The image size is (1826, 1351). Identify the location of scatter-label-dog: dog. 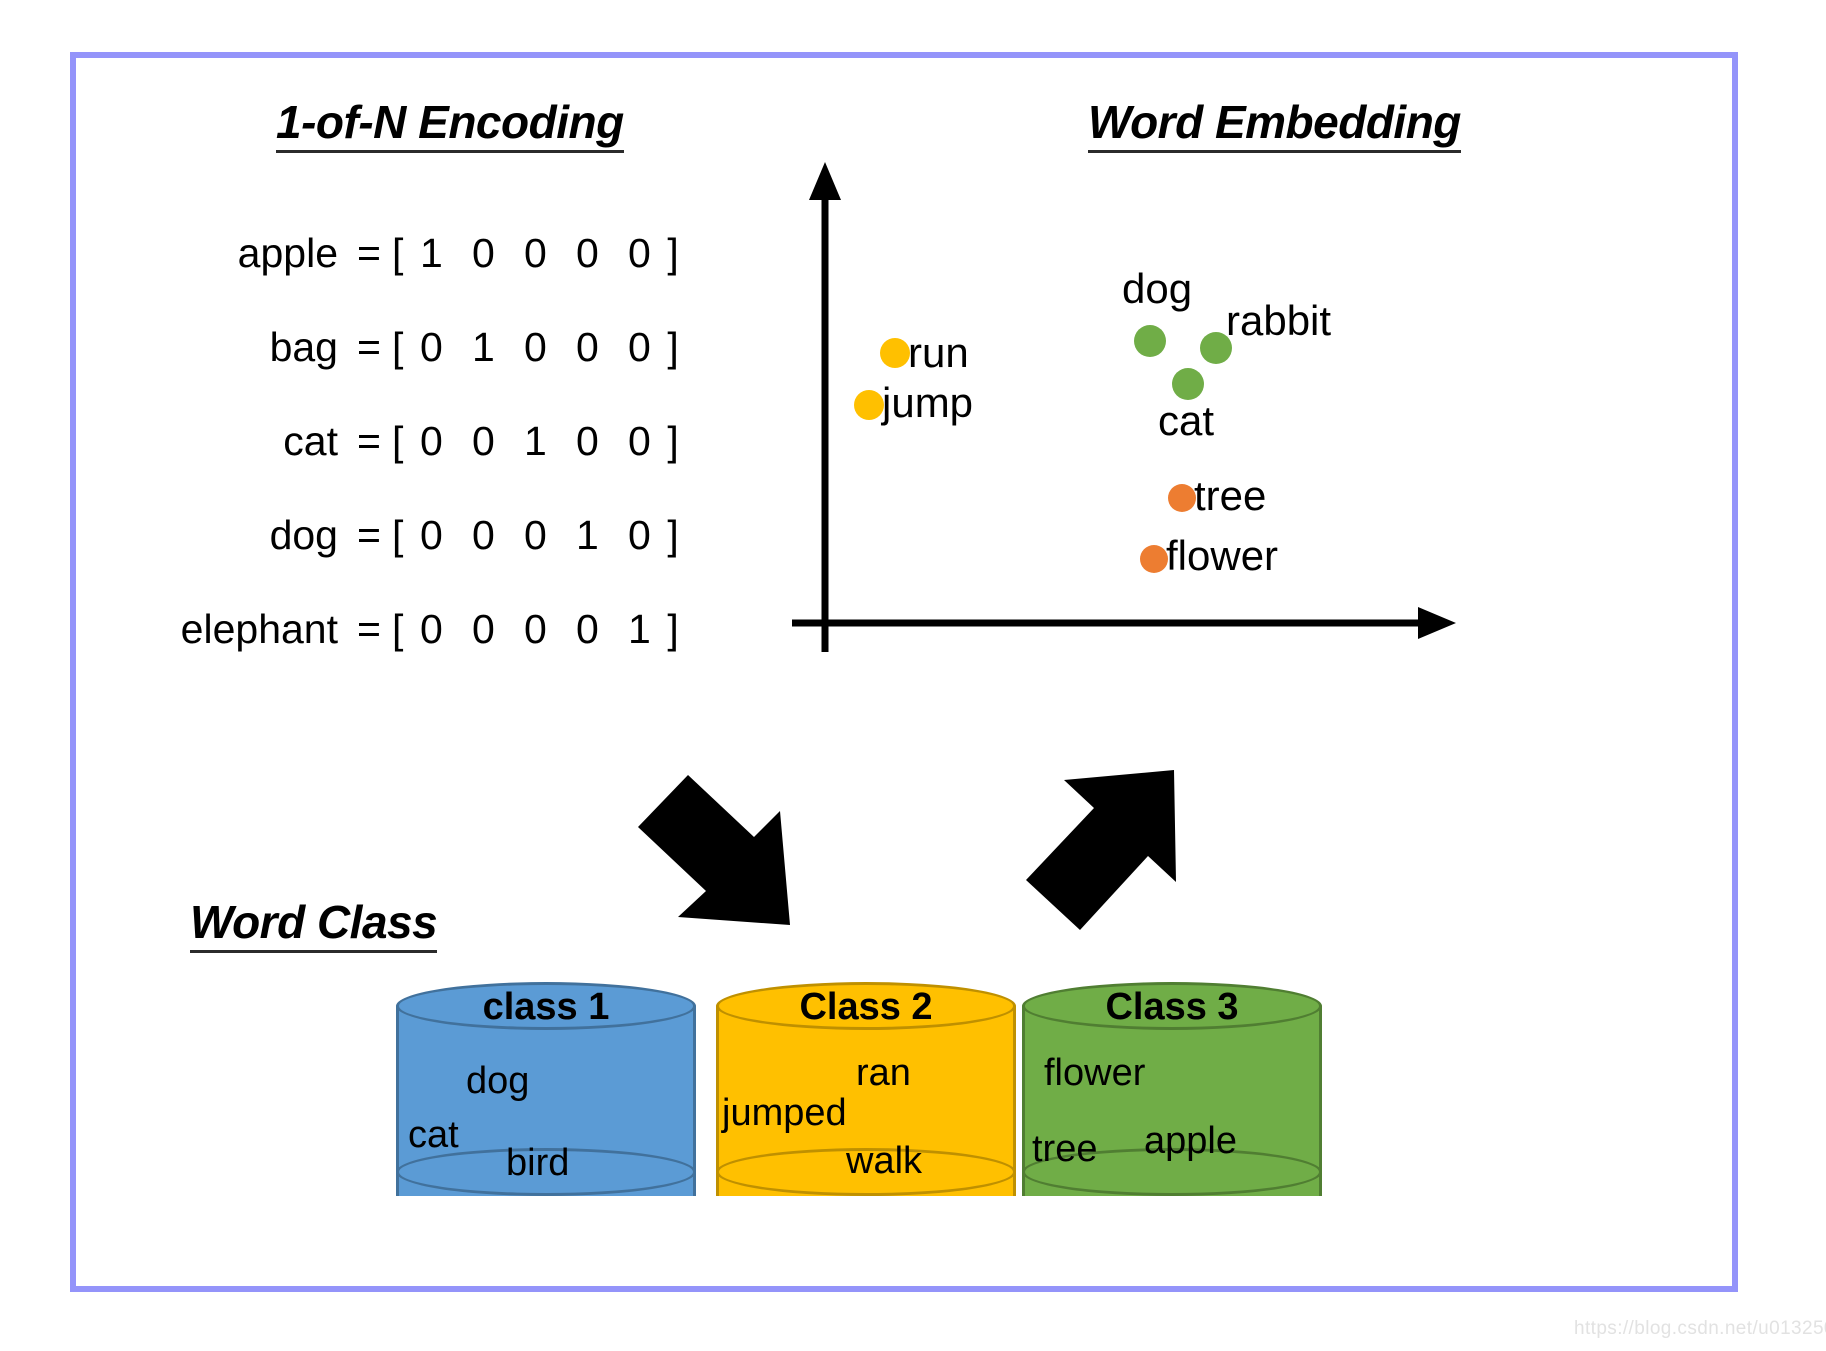
(1157, 288).